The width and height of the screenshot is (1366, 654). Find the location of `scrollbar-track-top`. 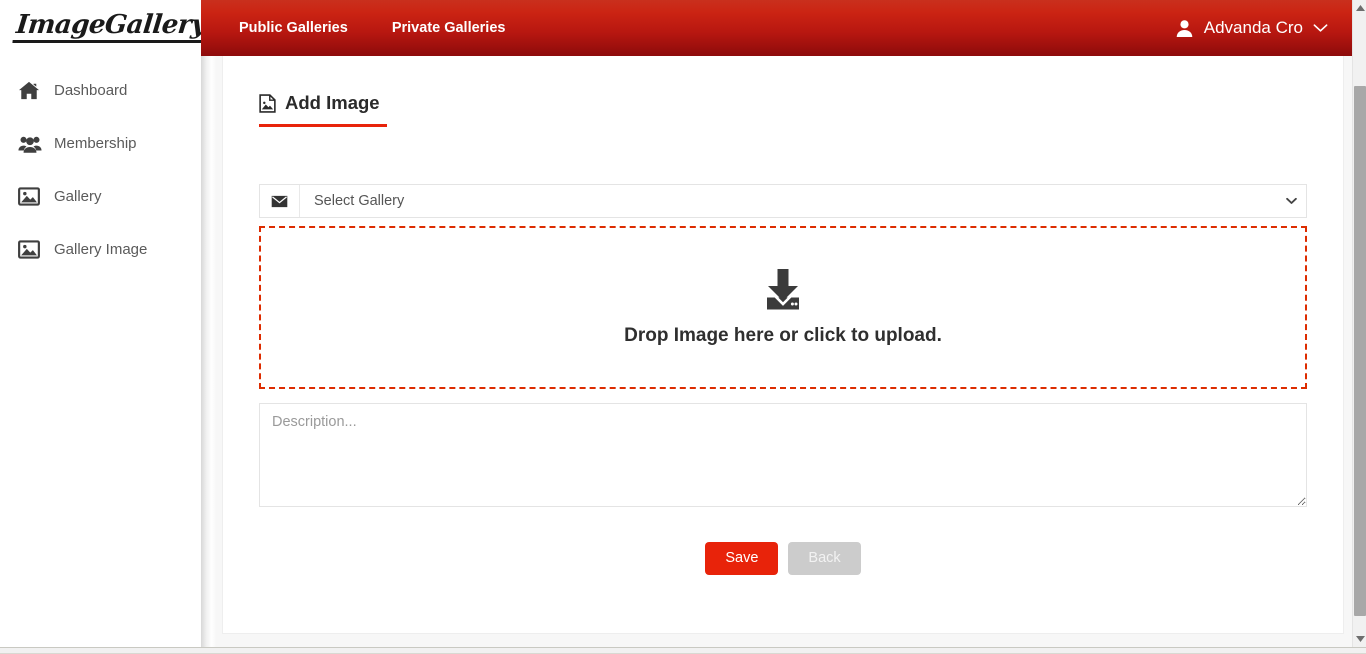

scrollbar-track-top is located at coordinates (1359, 50).